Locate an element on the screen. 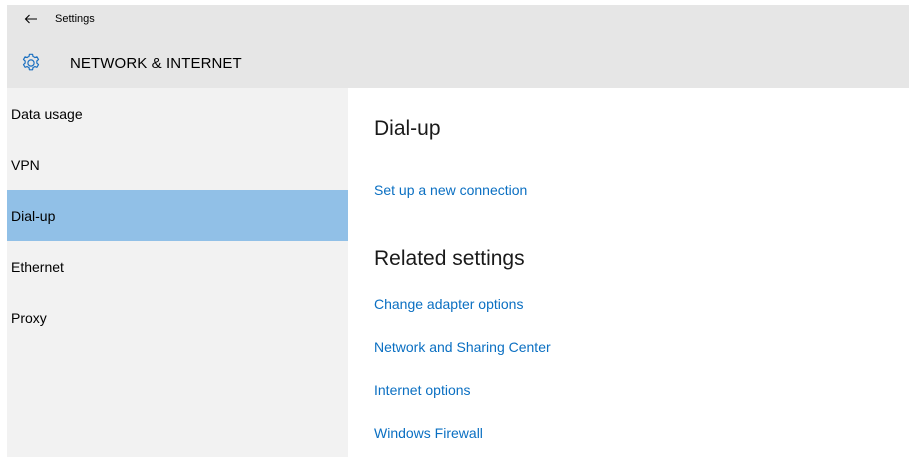  sidebar-item-label: Data usage is located at coordinates (47, 114).